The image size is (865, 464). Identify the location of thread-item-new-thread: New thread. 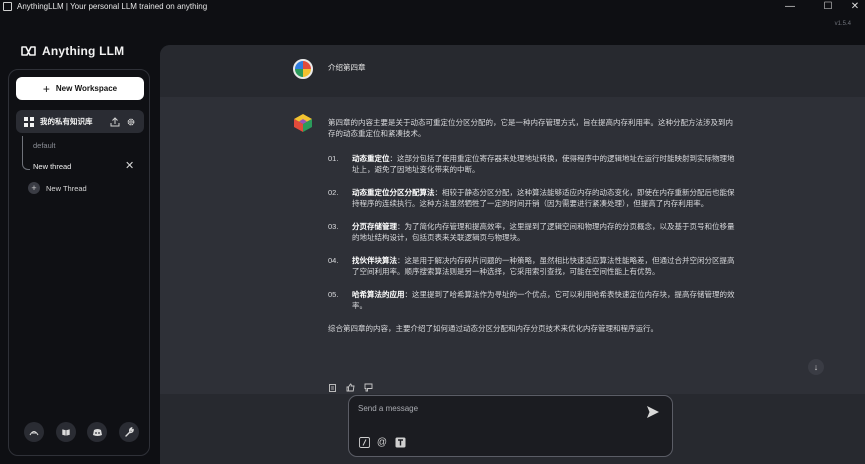
(52, 166).